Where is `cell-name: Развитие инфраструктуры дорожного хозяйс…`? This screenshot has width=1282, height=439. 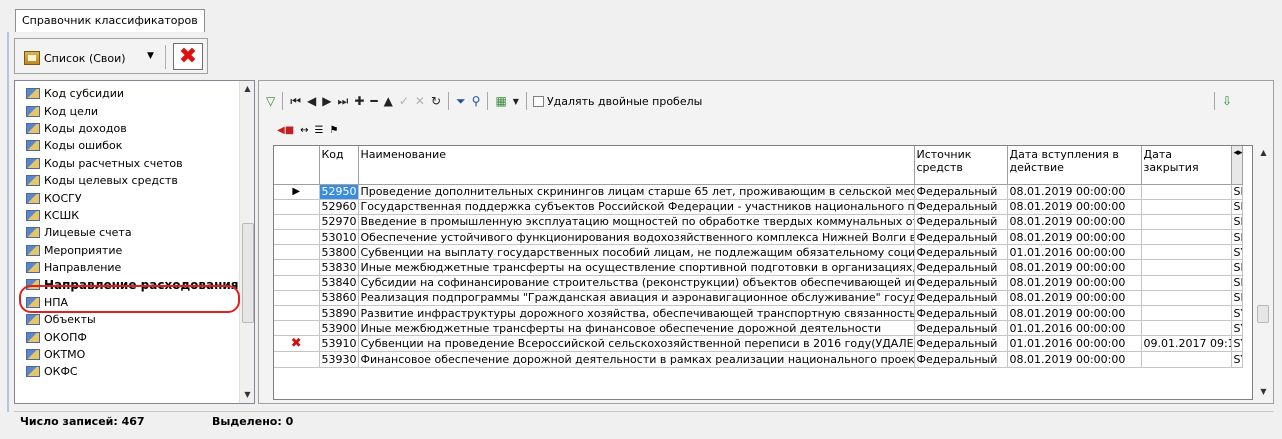 cell-name: Развитие инфраструктуры дорожного хозяйс… is located at coordinates (636, 313).